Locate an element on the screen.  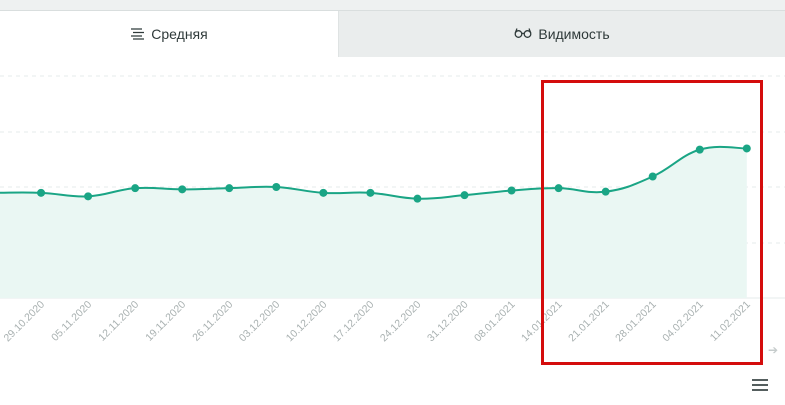
top-strip is located at coordinates (392, 5).